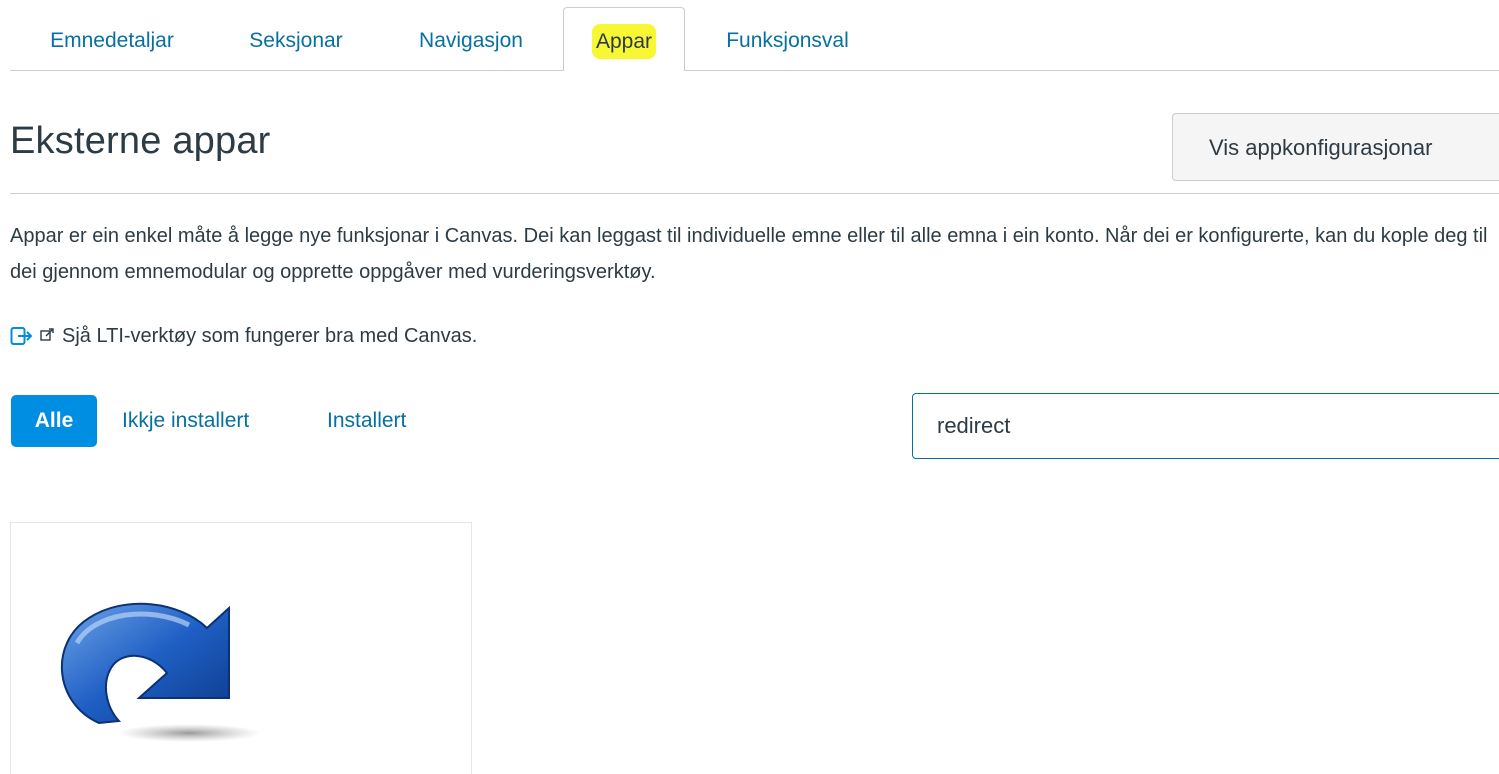 The width and height of the screenshot is (1499, 774). I want to click on search-input, so click(1205, 426).